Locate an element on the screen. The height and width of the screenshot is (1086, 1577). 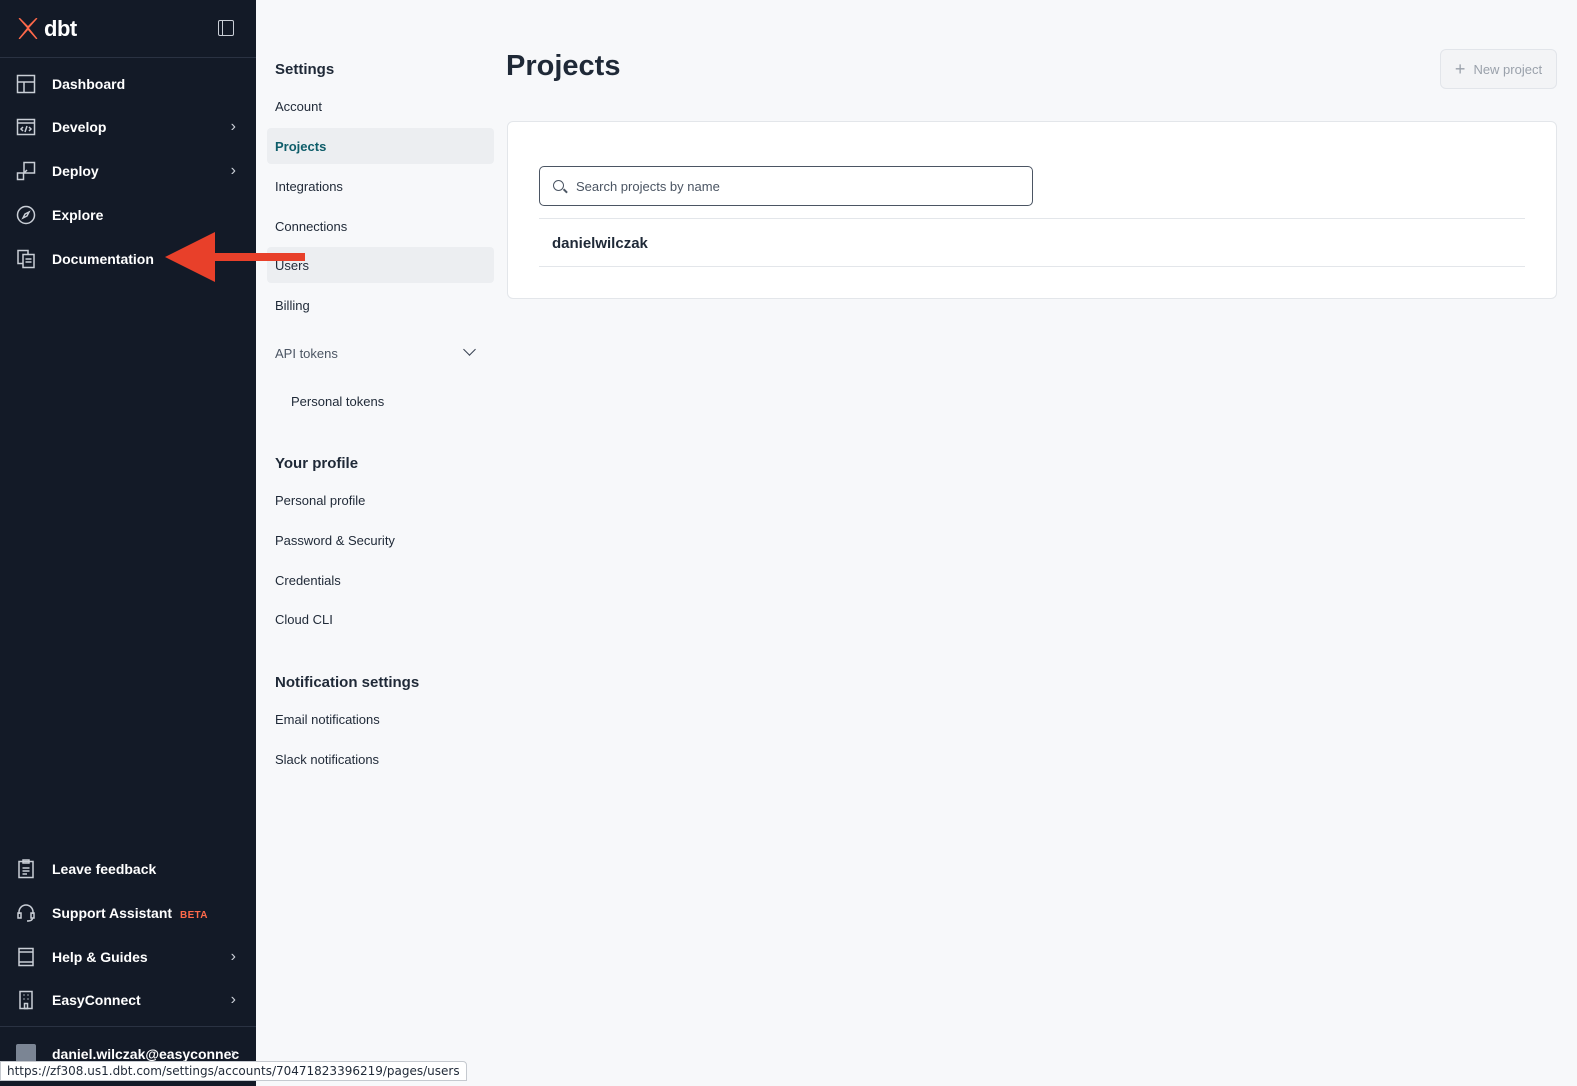
documents-icon is located at coordinates (26, 259).